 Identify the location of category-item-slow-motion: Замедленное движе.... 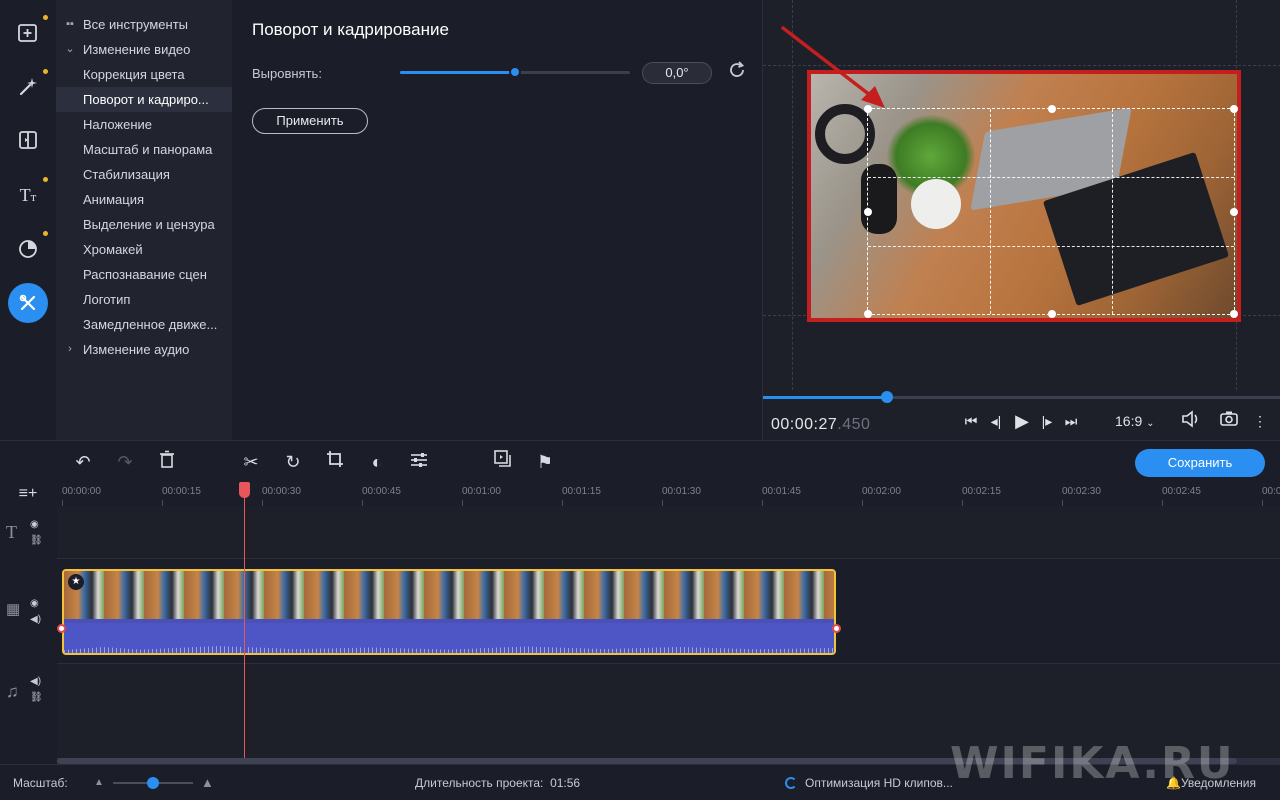
(144, 324).